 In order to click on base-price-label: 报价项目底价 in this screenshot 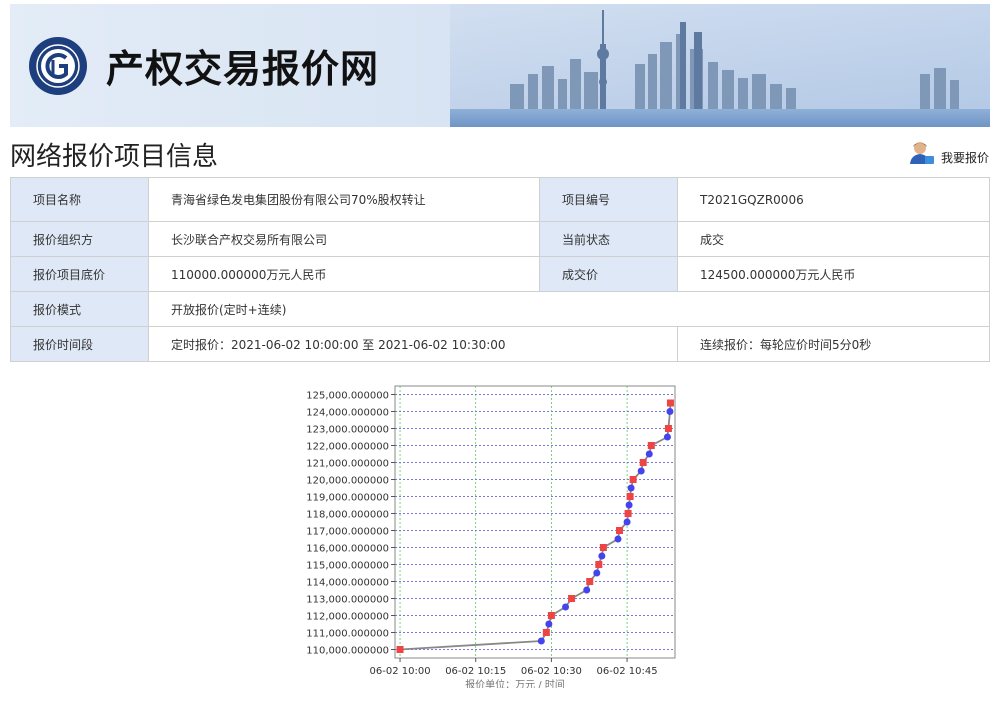, I will do `click(79, 274)`.